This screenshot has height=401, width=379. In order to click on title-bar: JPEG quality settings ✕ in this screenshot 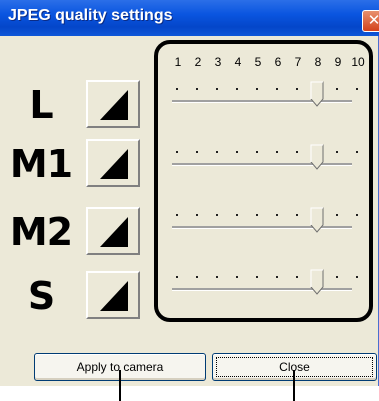, I will do `click(189, 18)`.